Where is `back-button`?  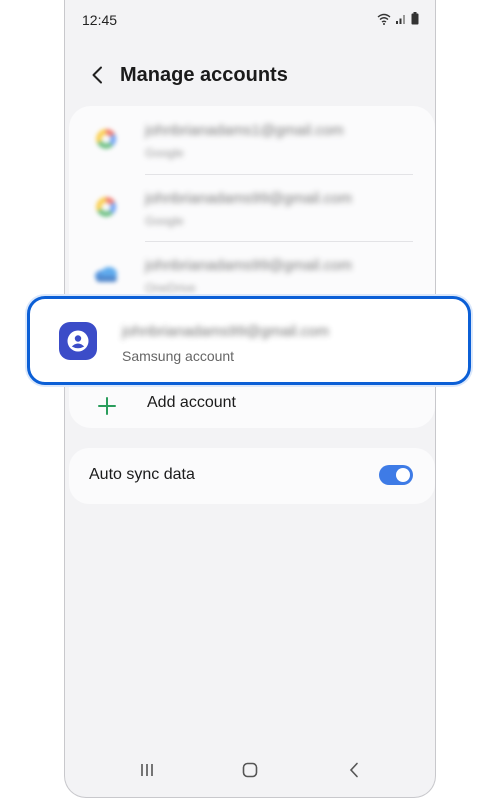
back-button is located at coordinates (97, 75).